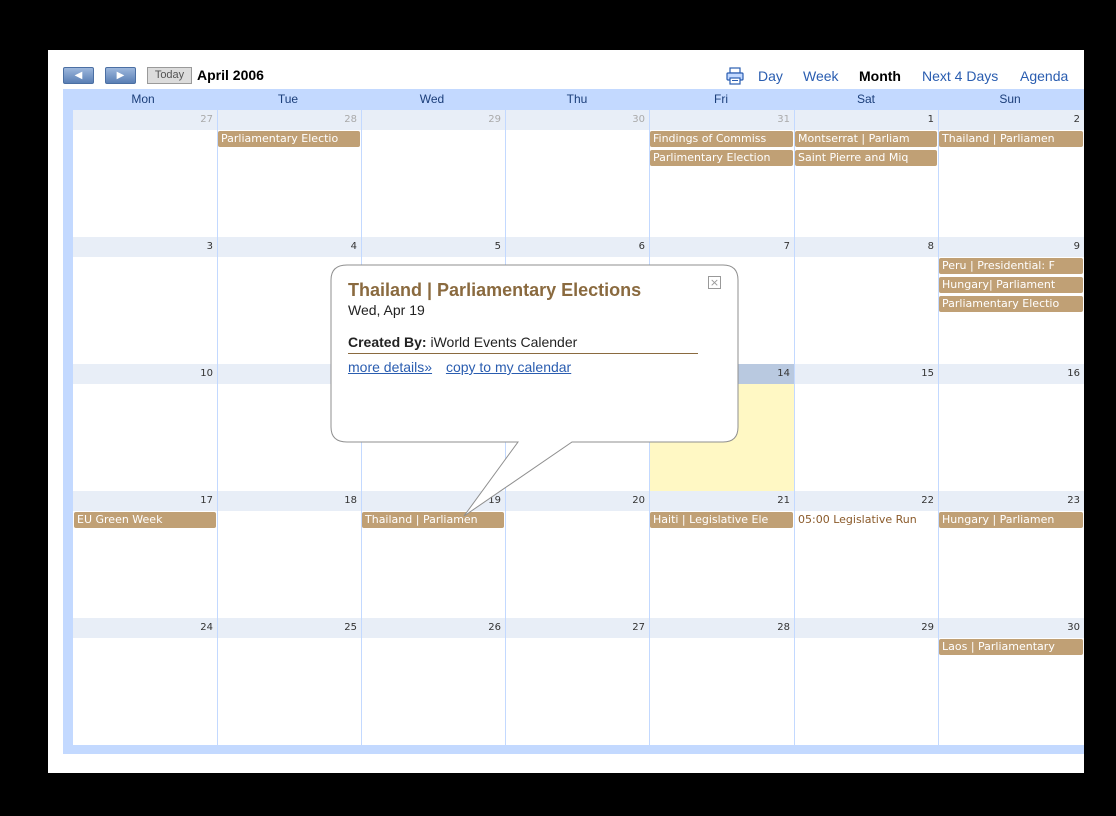  What do you see at coordinates (866, 120) in the screenshot?
I see `day-number: 1` at bounding box center [866, 120].